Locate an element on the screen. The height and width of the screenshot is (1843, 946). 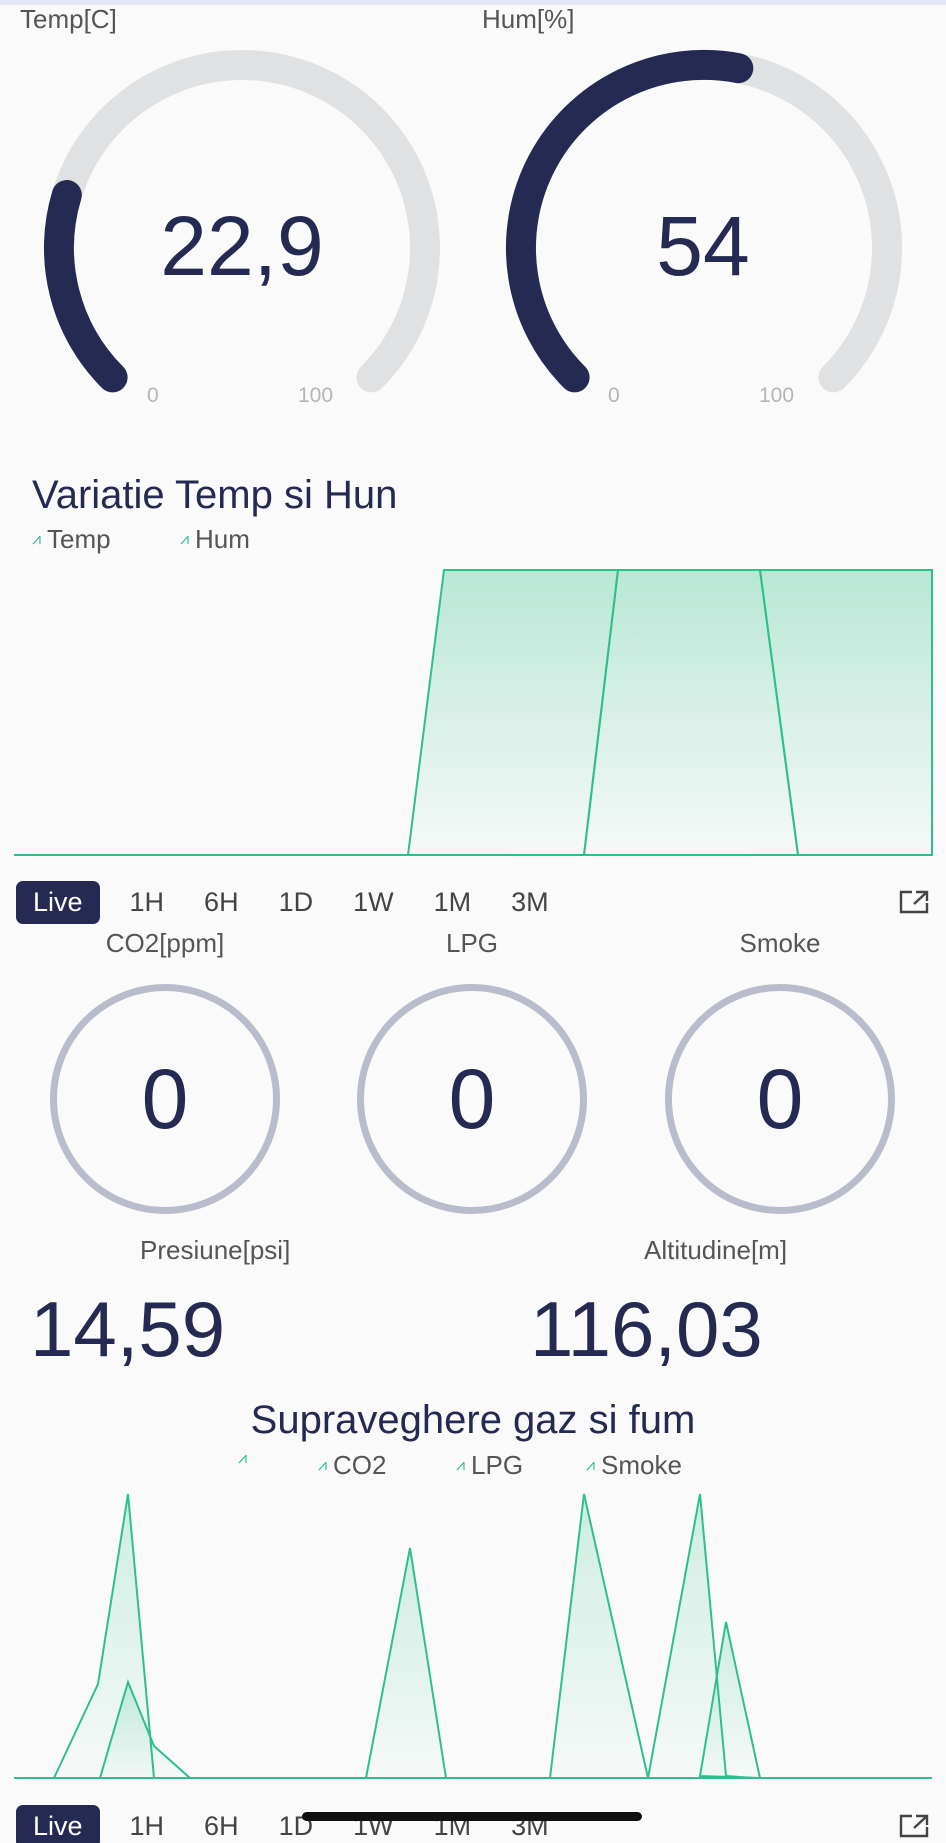
pressure-value: 14,59 is located at coordinates (128, 1329).